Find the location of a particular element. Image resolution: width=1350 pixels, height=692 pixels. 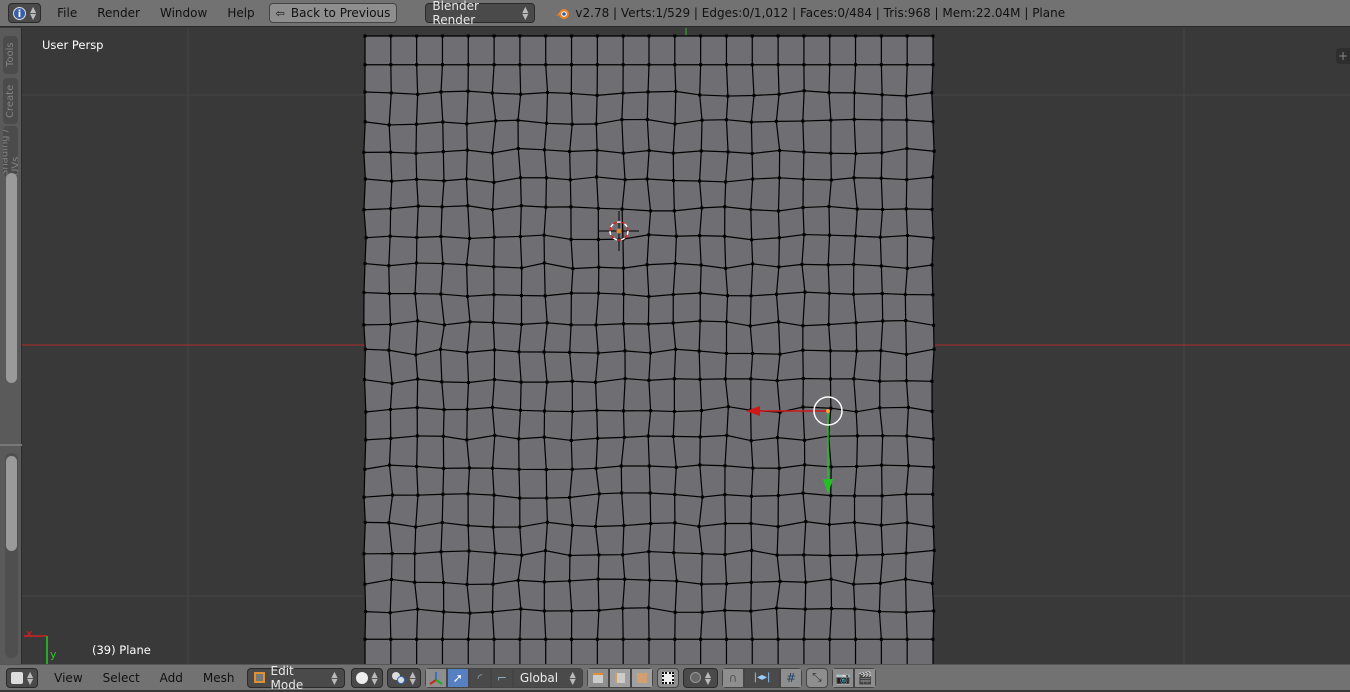

mode-selector: Edit Mode ▲ ▼ is located at coordinates (295, 678).